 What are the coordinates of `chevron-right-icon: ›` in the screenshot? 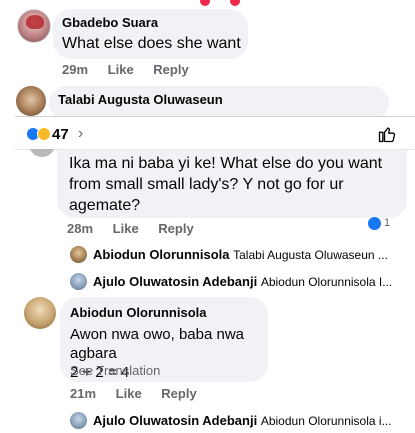 It's located at (80, 134).